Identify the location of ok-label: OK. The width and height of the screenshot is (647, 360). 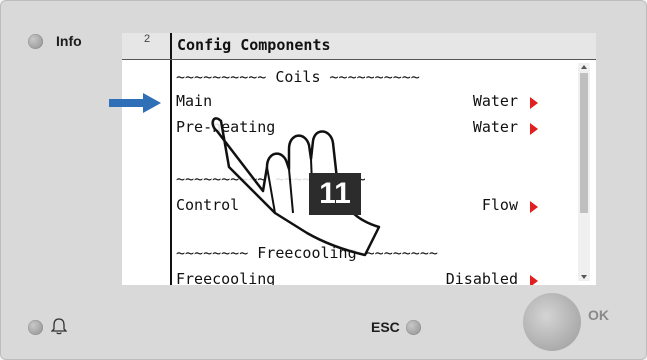
(598, 315).